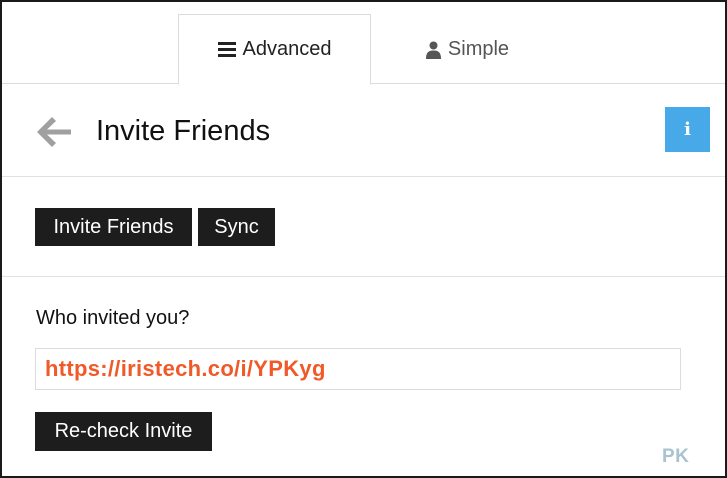 This screenshot has width=727, height=478. Describe the element at coordinates (54, 133) in the screenshot. I see `back-button` at that location.